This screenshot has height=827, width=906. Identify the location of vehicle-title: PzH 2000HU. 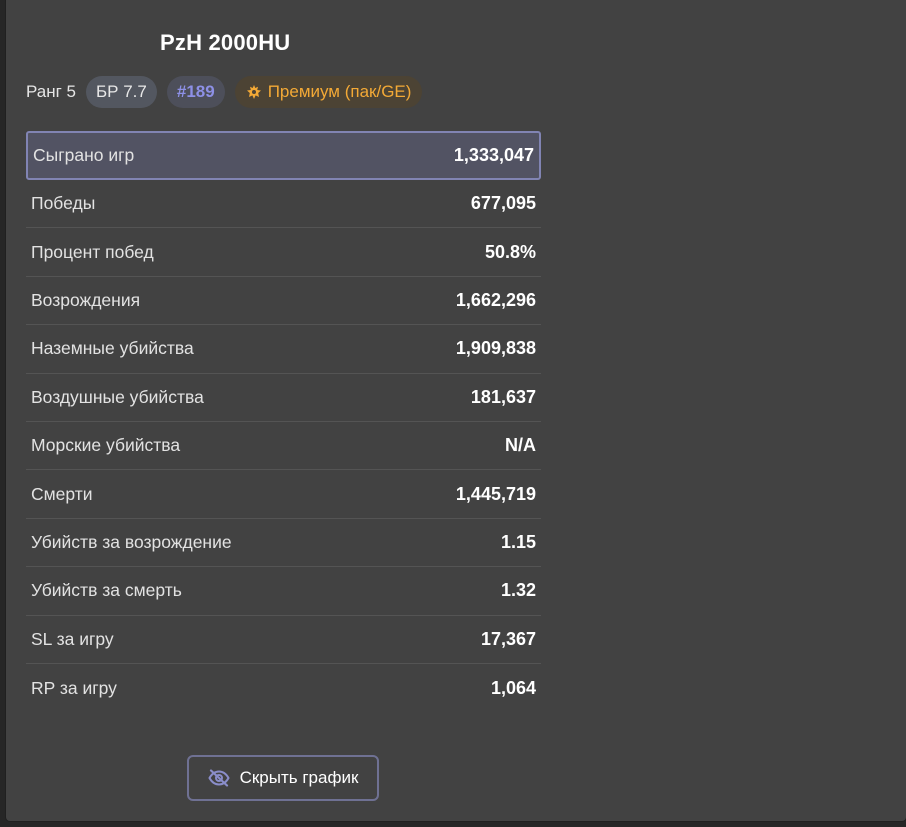
(225, 42).